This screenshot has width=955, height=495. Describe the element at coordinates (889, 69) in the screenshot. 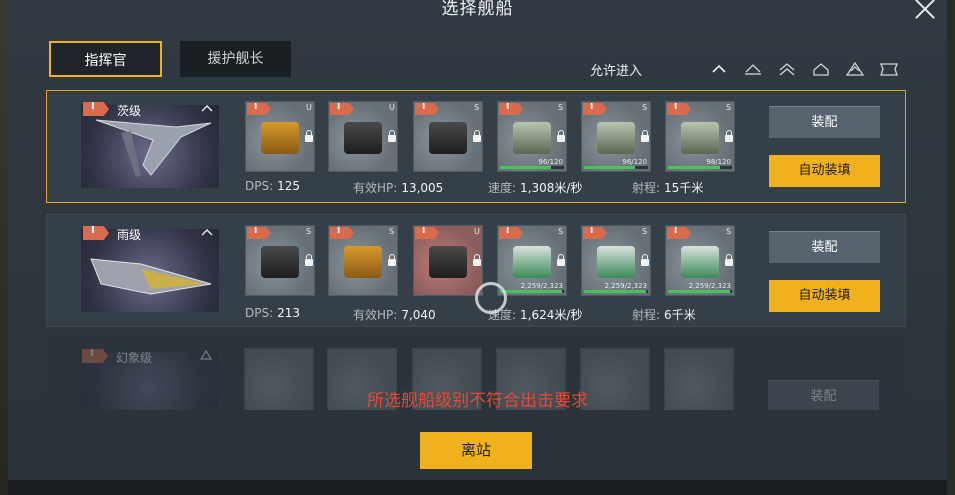

I see `banner-icon` at that location.